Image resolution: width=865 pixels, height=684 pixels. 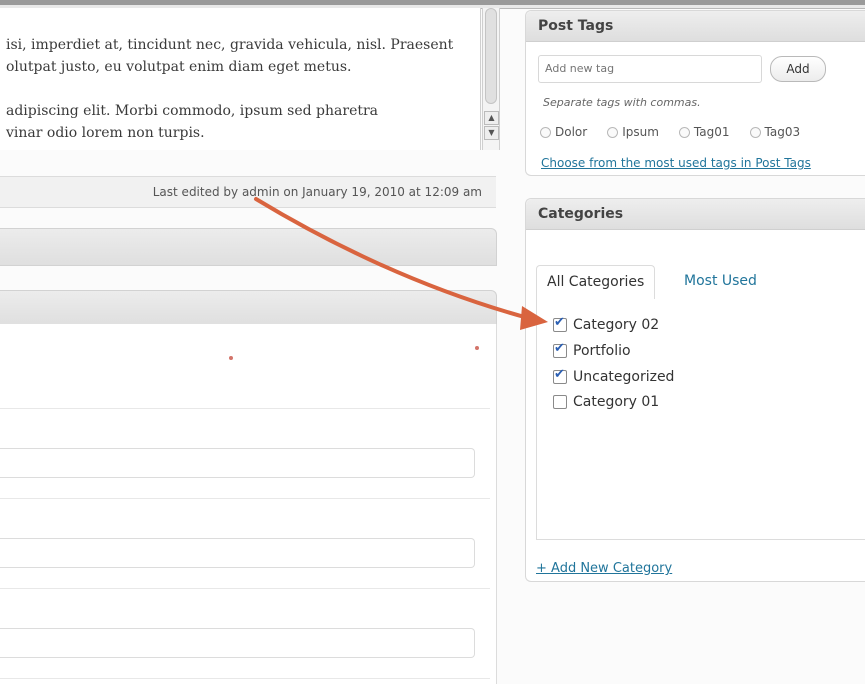 I want to click on categories-title: Categories, so click(x=695, y=214).